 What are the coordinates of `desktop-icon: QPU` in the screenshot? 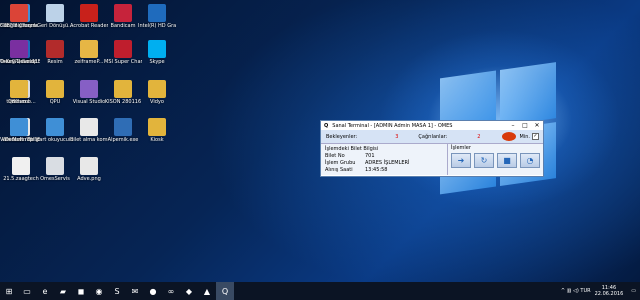 It's located at (55, 92).